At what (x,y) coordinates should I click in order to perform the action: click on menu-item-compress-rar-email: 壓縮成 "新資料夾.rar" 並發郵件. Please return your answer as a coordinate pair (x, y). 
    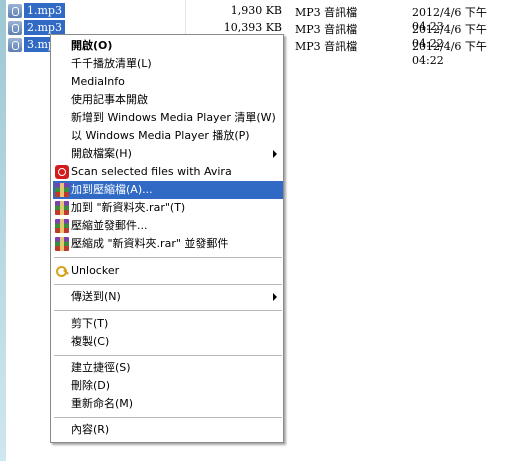
    Looking at the image, I should click on (168, 244).